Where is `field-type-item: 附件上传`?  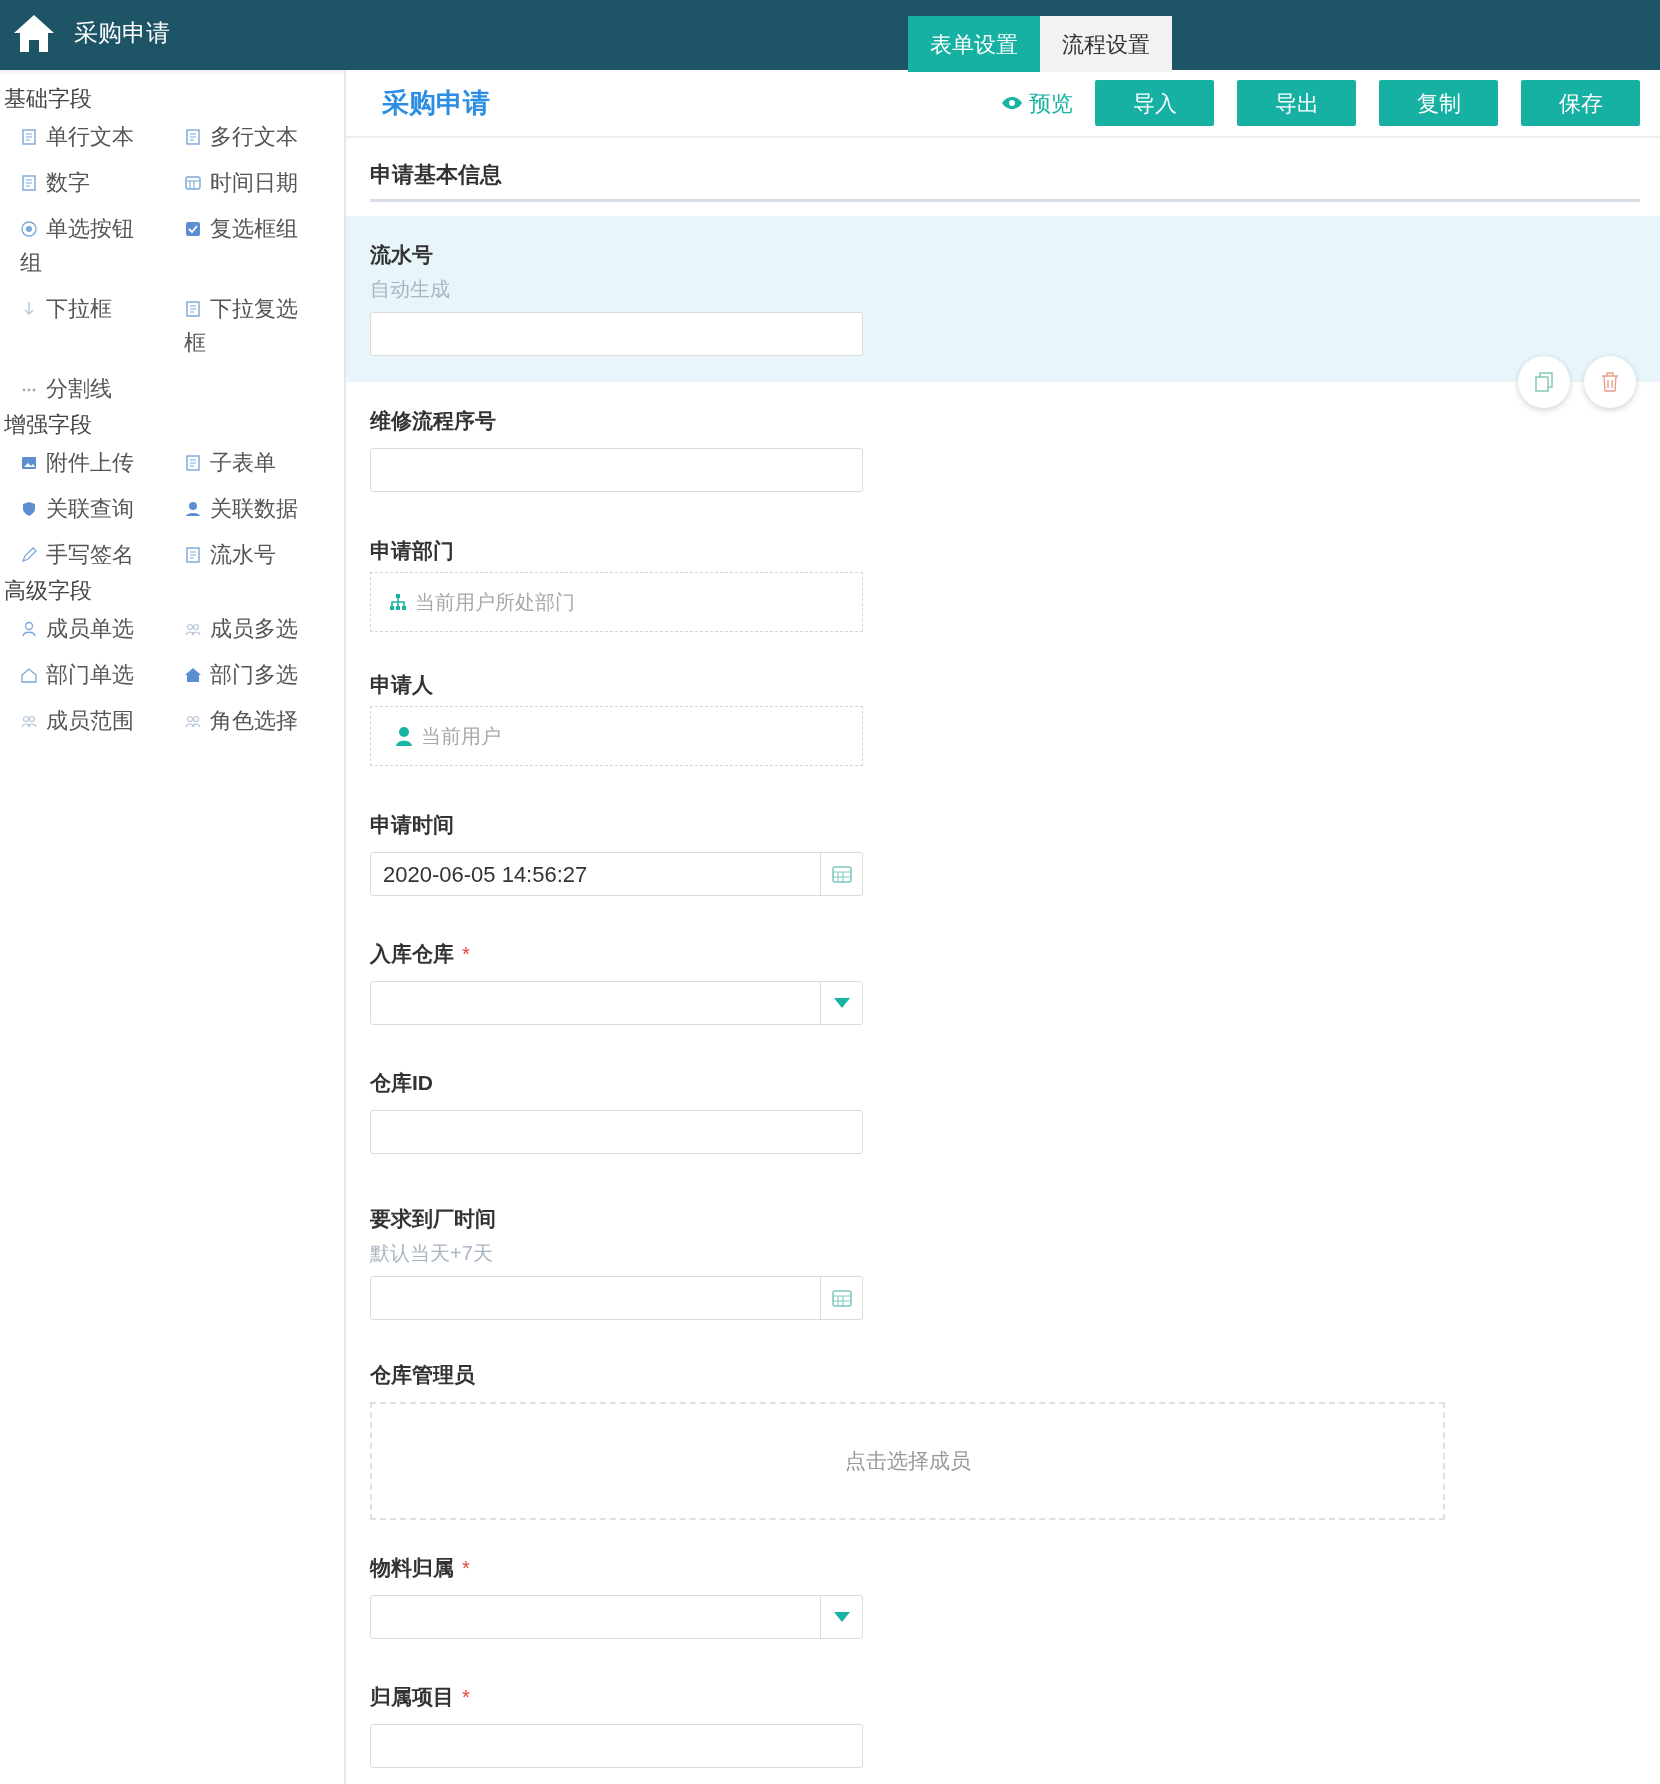 field-type-item: 附件上传 is located at coordinates (86, 463).